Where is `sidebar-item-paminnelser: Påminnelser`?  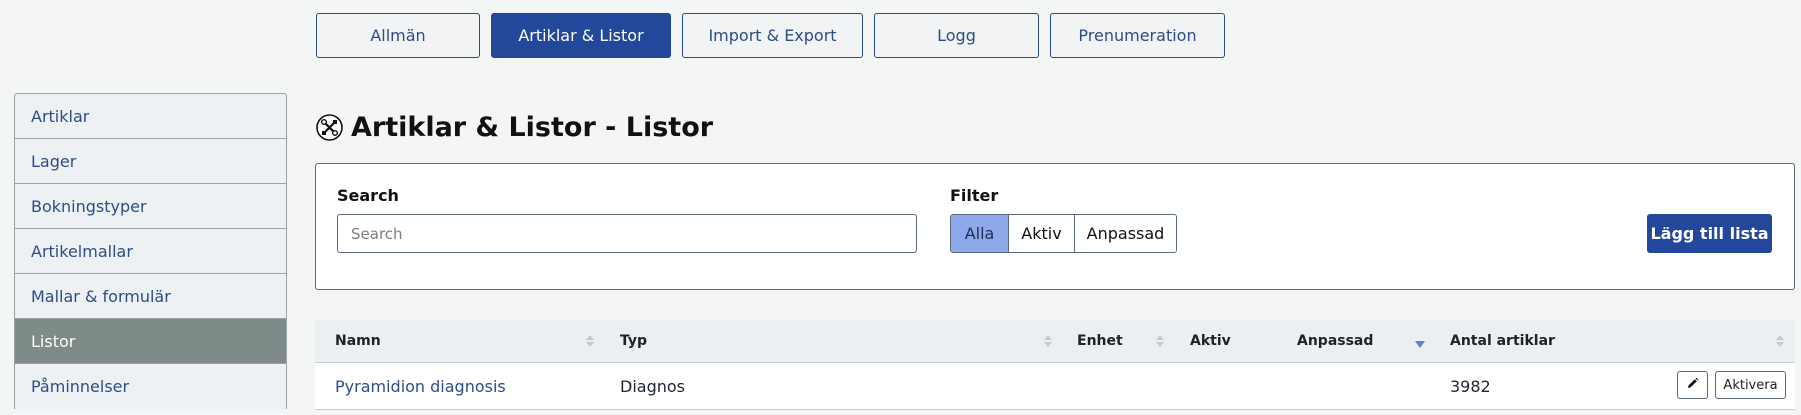
sidebar-item-paminnelser: Påminnelser is located at coordinates (150, 386).